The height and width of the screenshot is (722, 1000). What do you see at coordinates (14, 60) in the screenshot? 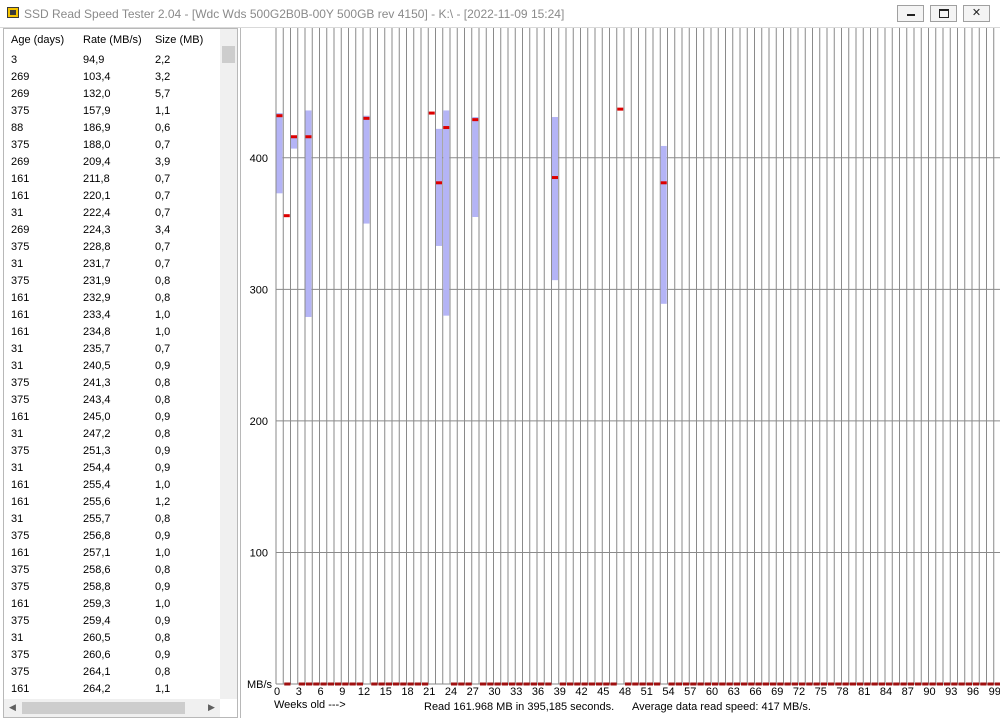
I see `age-cell: 3` at bounding box center [14, 60].